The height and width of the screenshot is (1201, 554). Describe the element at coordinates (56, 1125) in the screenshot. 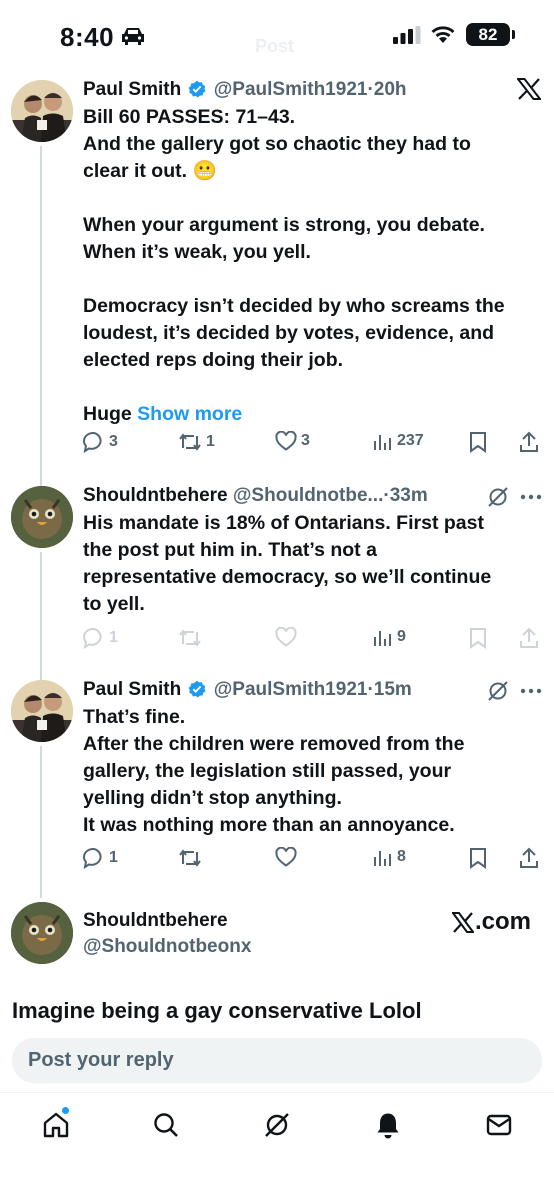

I see `nav-home` at that location.